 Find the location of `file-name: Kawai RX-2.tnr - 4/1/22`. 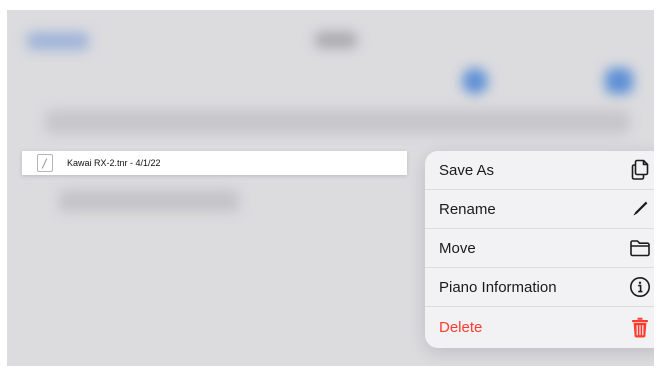

file-name: Kawai RX-2.tnr - 4/1/22 is located at coordinates (114, 163).